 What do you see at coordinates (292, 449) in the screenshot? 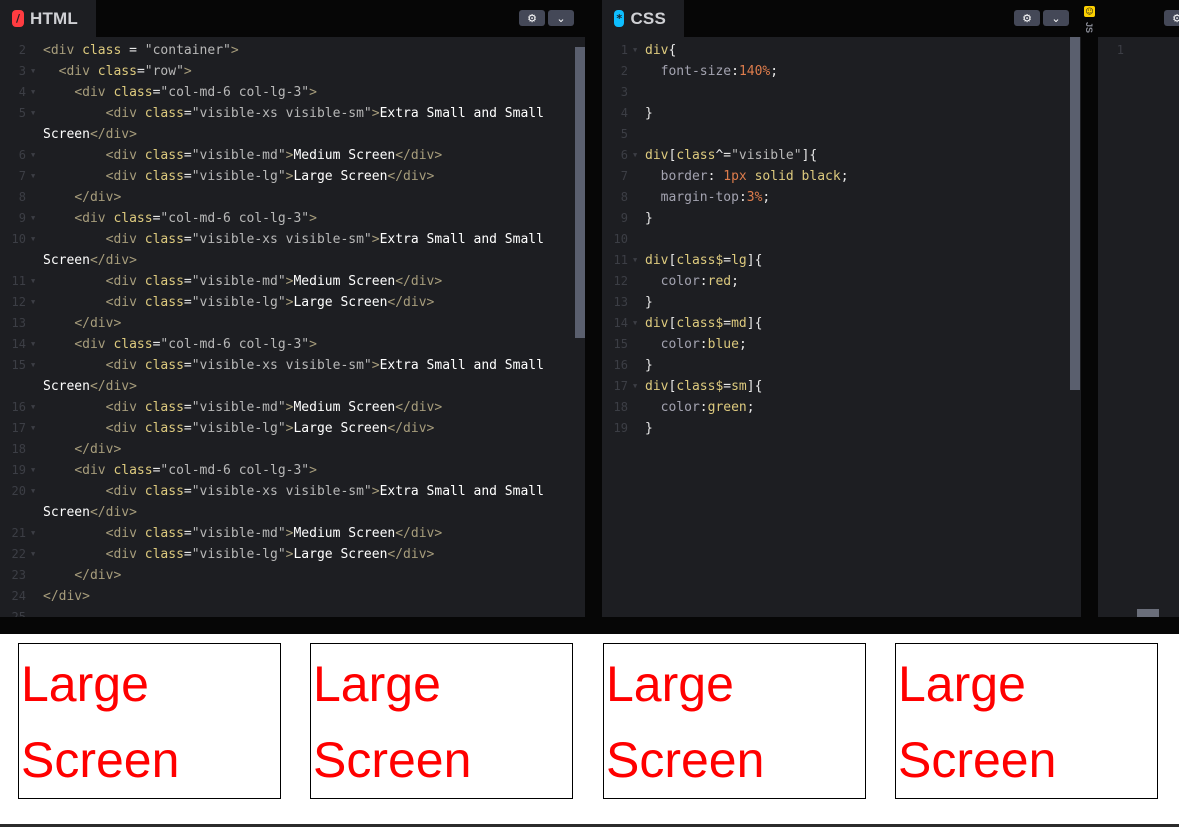
I see `code-line: 18 </div>` at bounding box center [292, 449].